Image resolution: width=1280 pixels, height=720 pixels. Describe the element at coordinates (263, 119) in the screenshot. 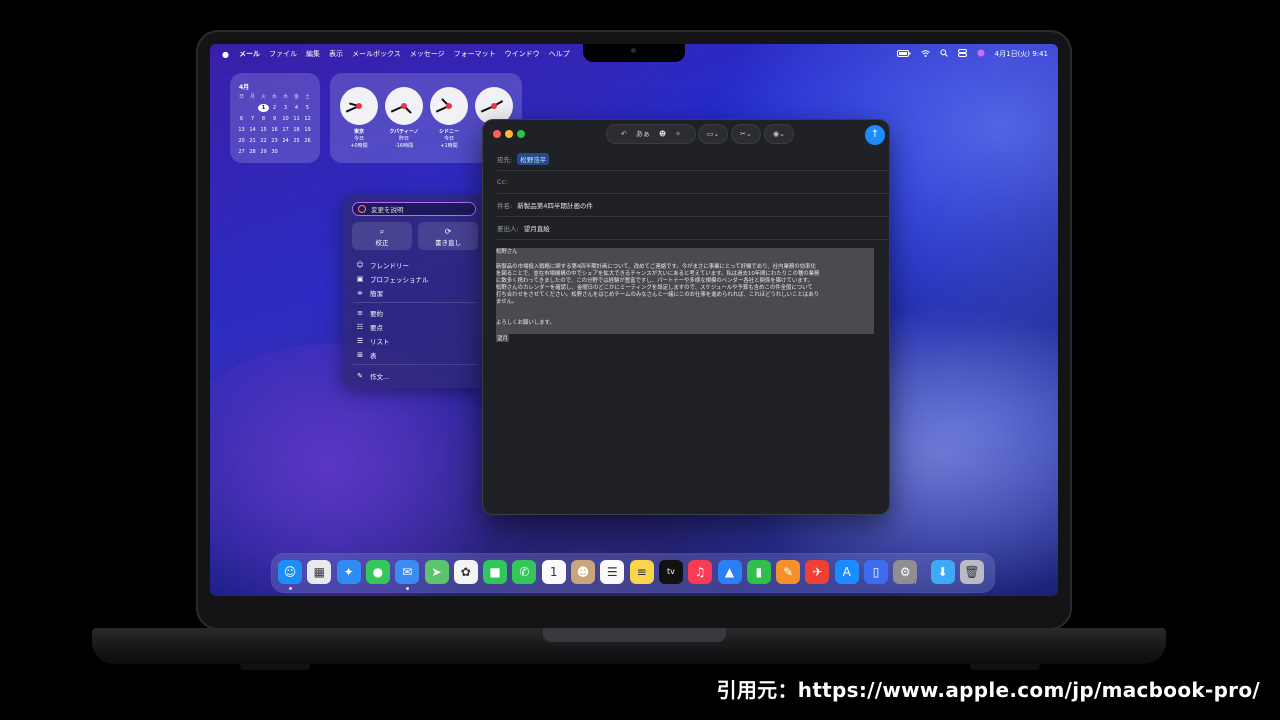

I see `calendar-day: 8` at that location.